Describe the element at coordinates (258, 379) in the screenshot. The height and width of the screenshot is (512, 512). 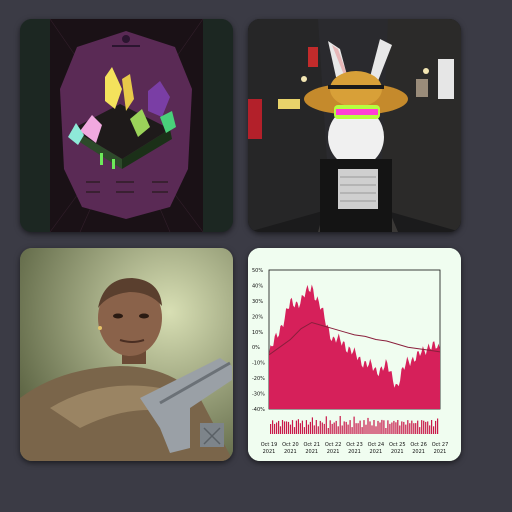
I see `y-tick-label: -20%` at that location.